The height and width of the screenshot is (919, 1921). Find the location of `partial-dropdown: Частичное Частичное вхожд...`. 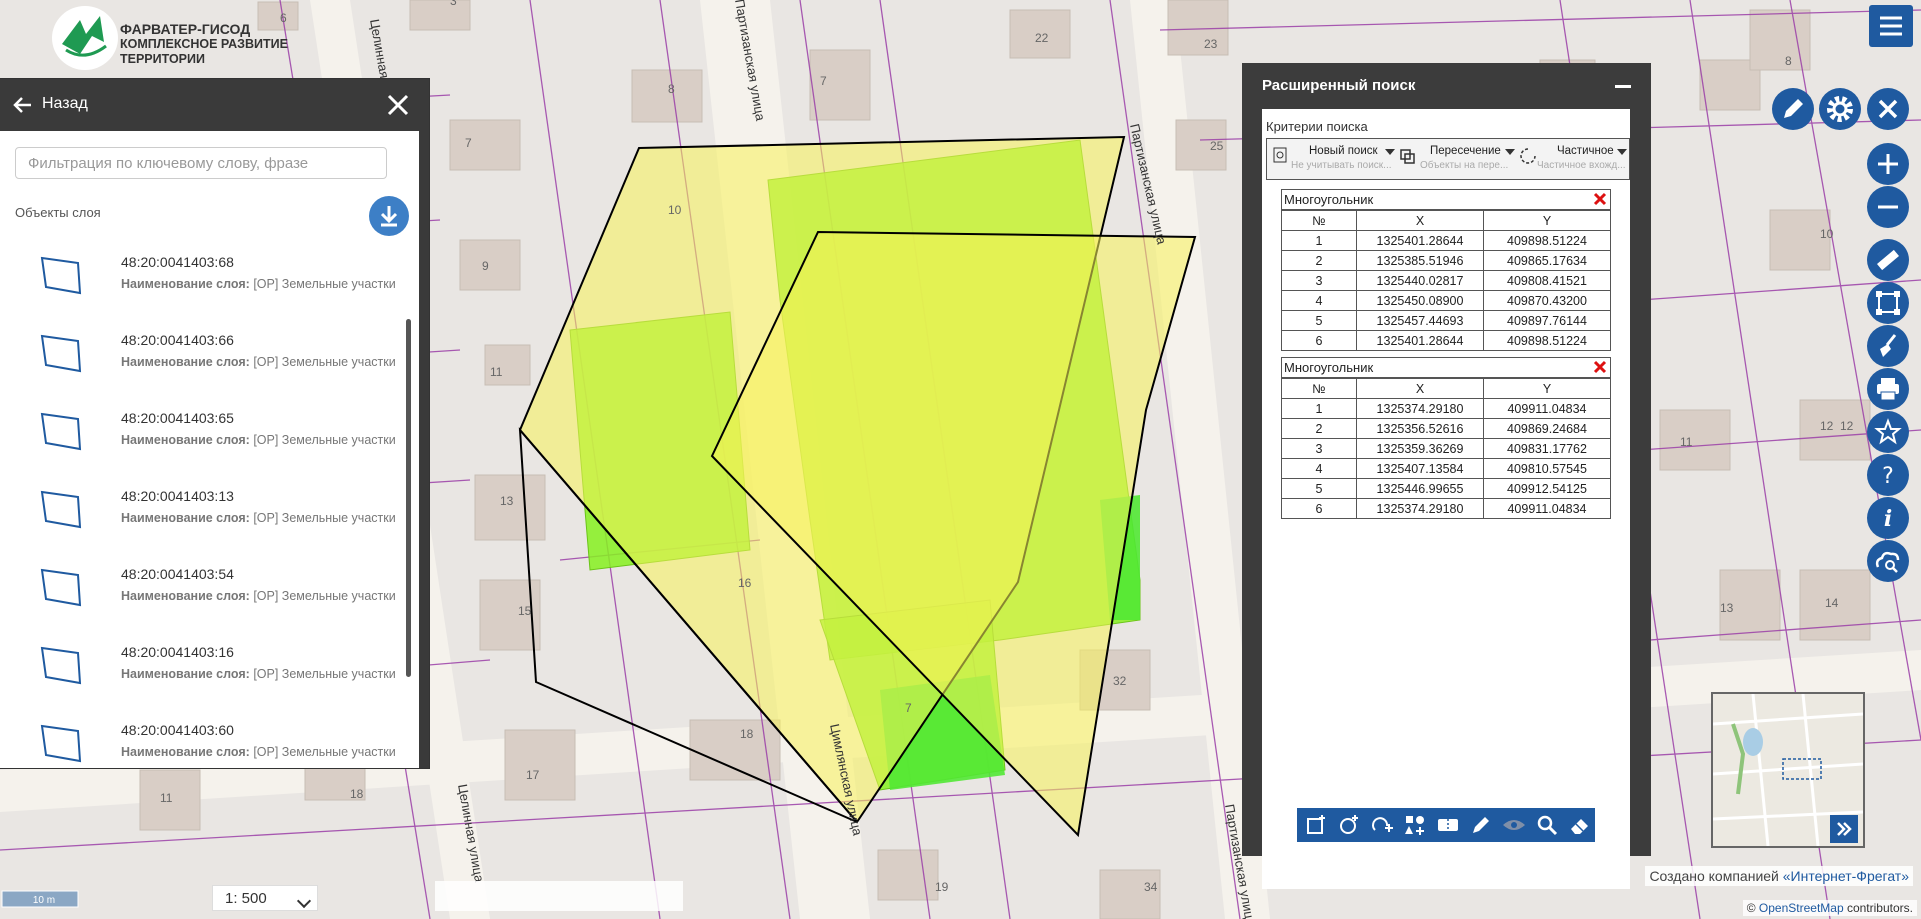

partial-dropdown: Частичное Частичное вхожд... is located at coordinates (1572, 159).